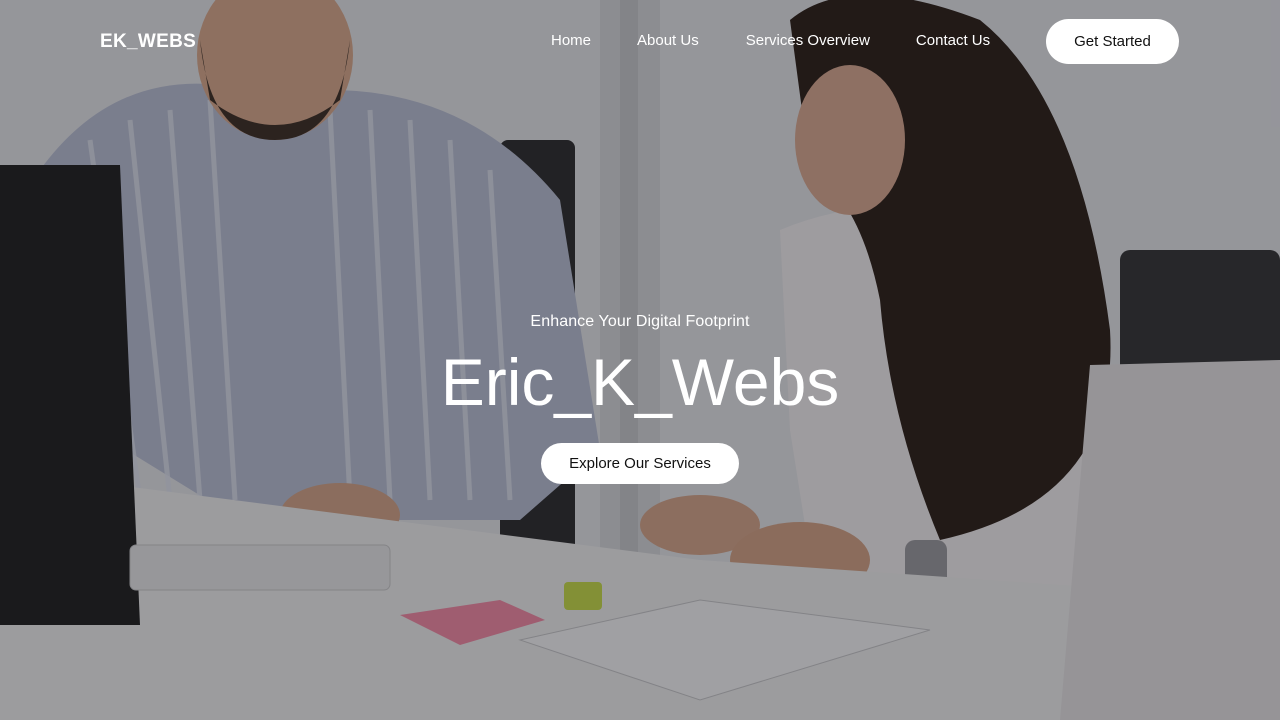 This screenshot has height=720, width=1280. Describe the element at coordinates (571, 40) in the screenshot. I see `nav-link-home: Home` at that location.